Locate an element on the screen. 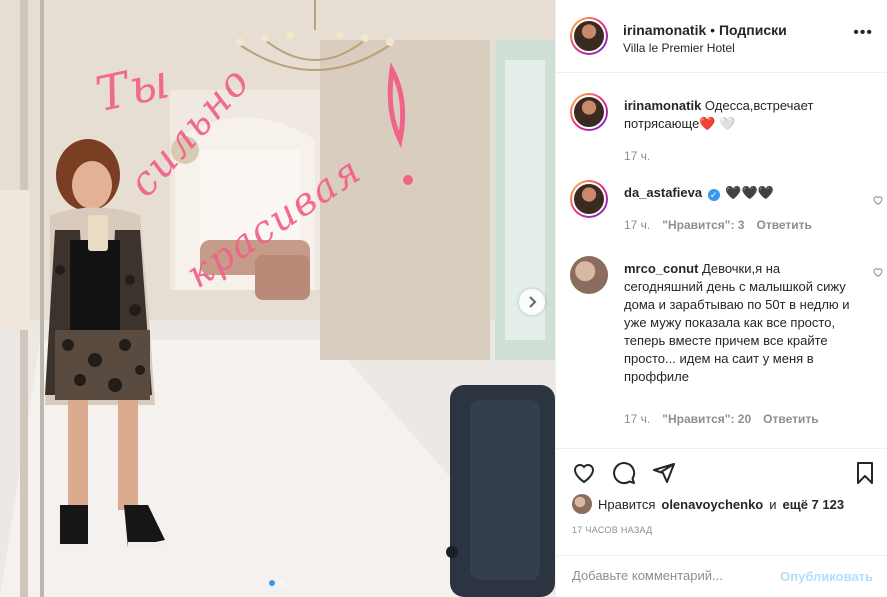 This screenshot has height=597, width=887. follow-status-button: Подписки is located at coordinates (753, 30).